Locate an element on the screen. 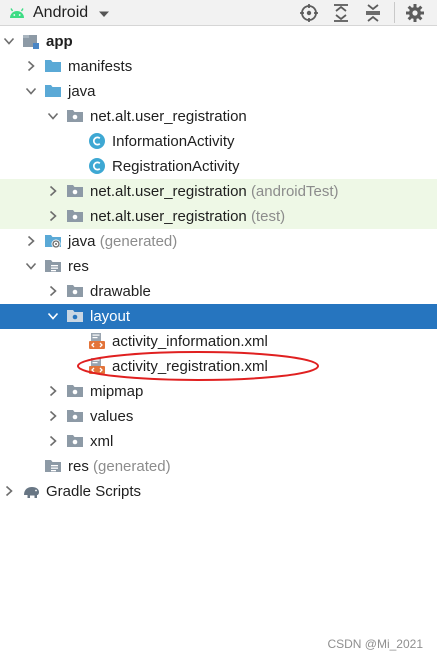  tree-item-label: Gradle Scripts is located at coordinates (93, 491).